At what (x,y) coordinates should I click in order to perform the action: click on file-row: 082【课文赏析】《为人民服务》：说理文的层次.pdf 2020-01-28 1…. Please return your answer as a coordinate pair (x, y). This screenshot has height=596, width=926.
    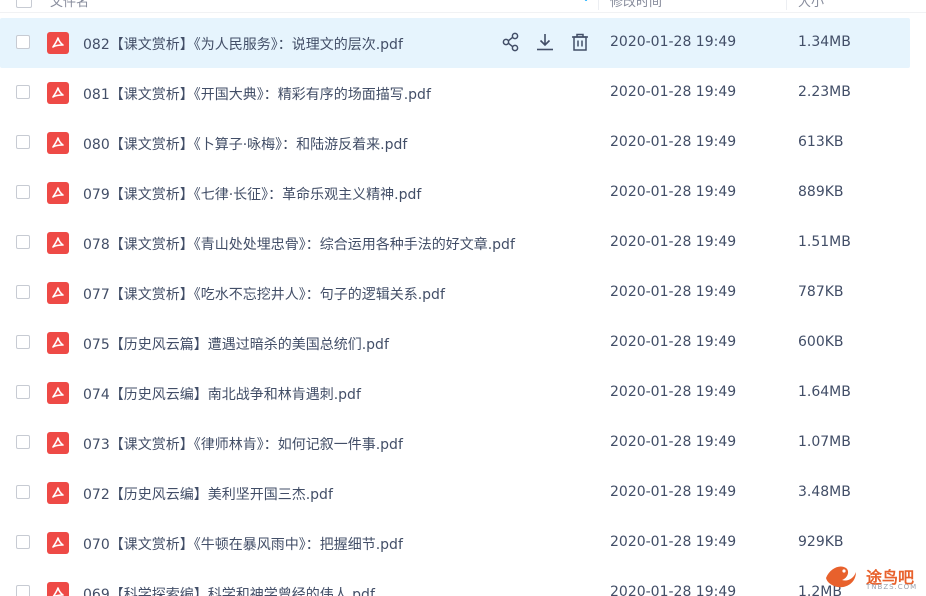
    Looking at the image, I should click on (455, 43).